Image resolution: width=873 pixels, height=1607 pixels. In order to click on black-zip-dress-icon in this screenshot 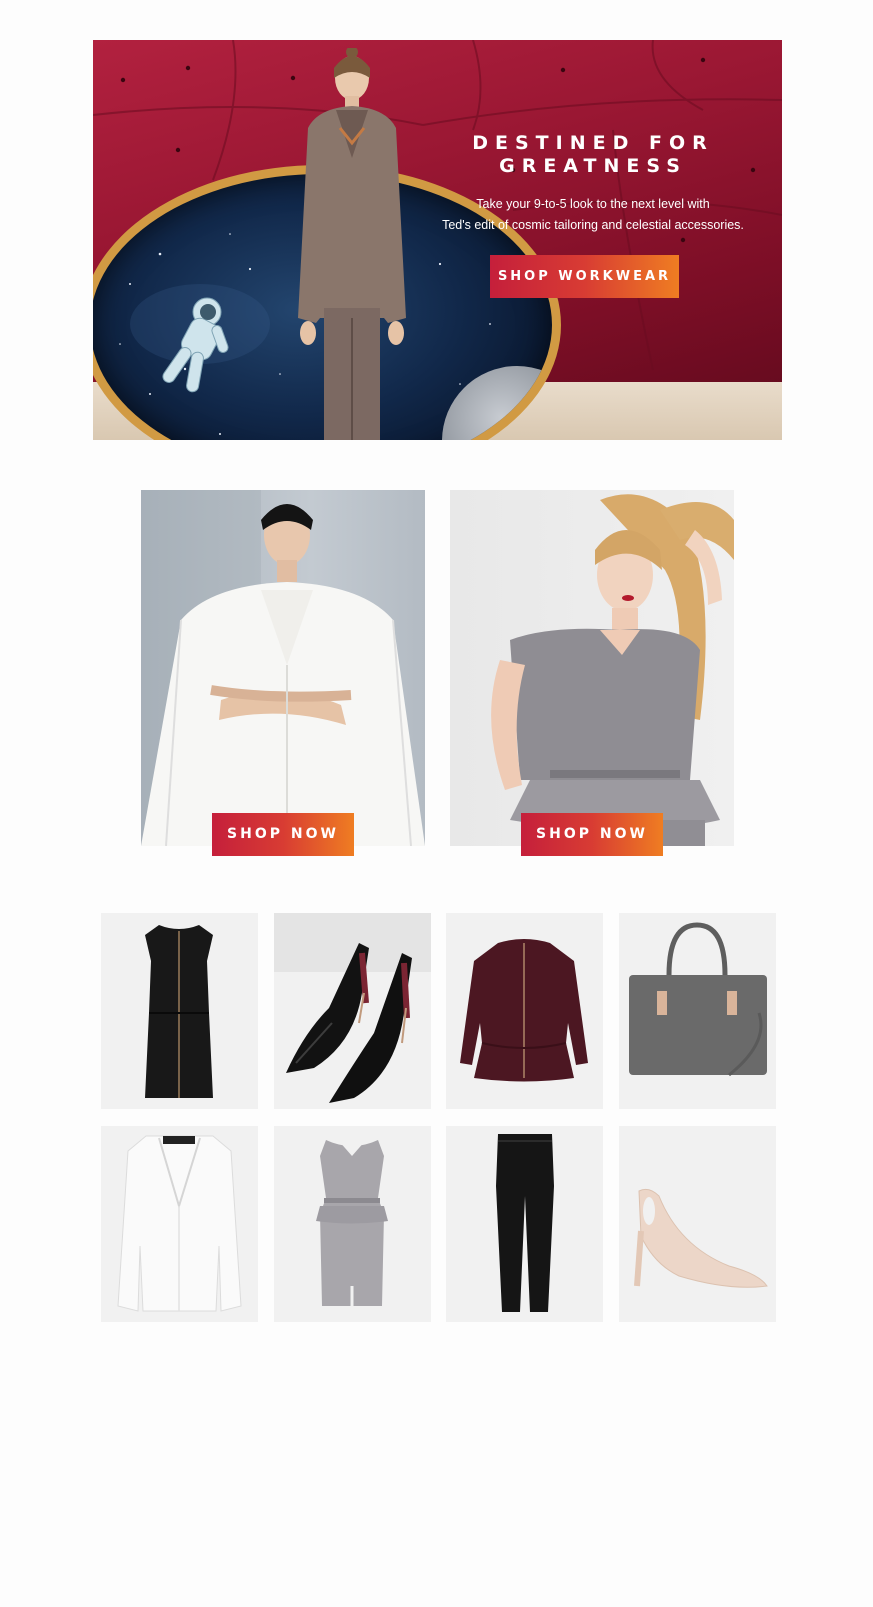, I will do `click(179, 1011)`.